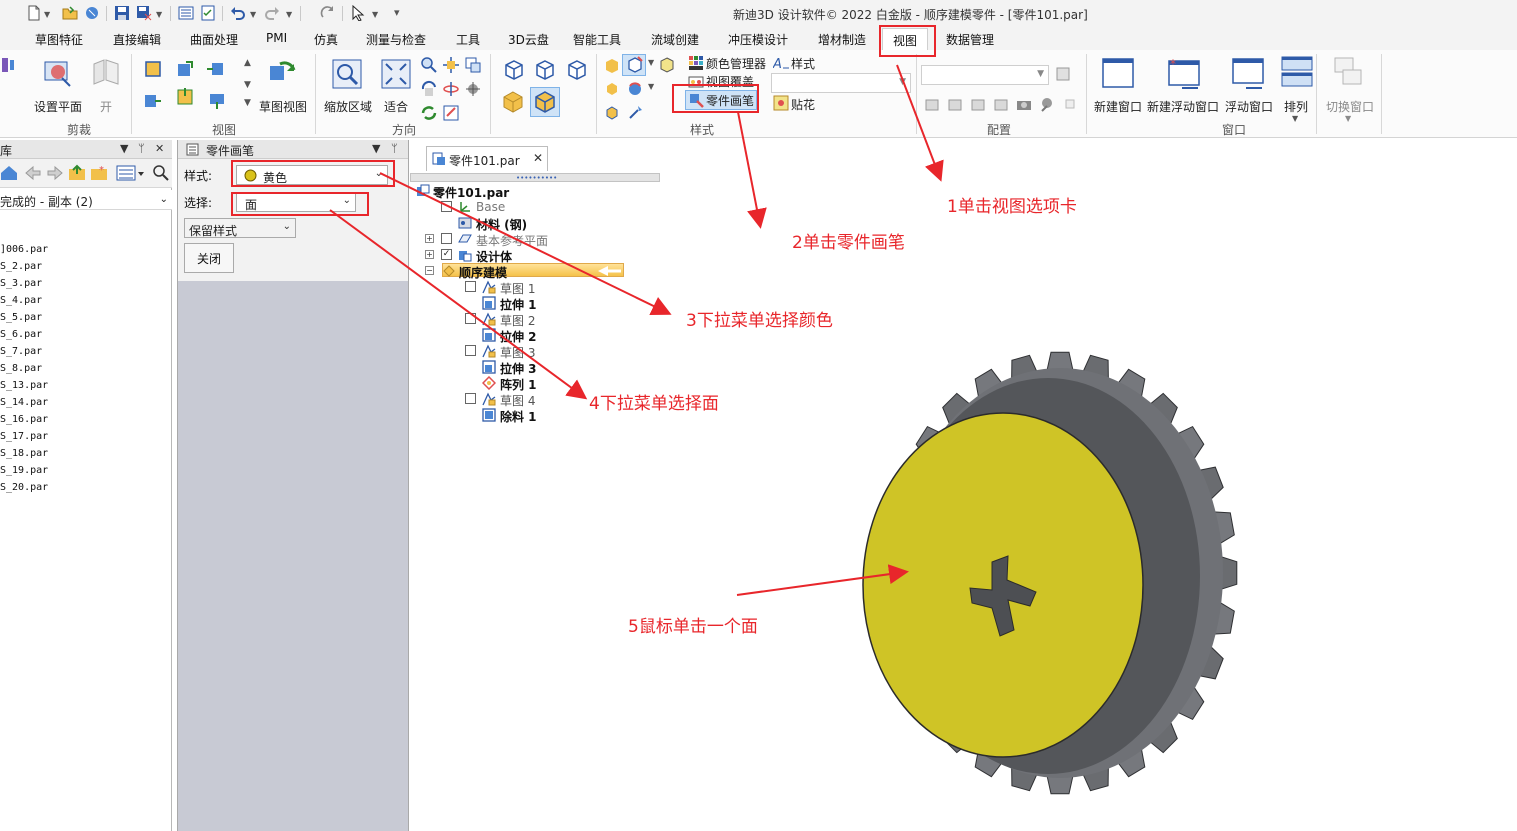  What do you see at coordinates (21, 317) in the screenshot?
I see `list-item: S_5.par` at bounding box center [21, 317].